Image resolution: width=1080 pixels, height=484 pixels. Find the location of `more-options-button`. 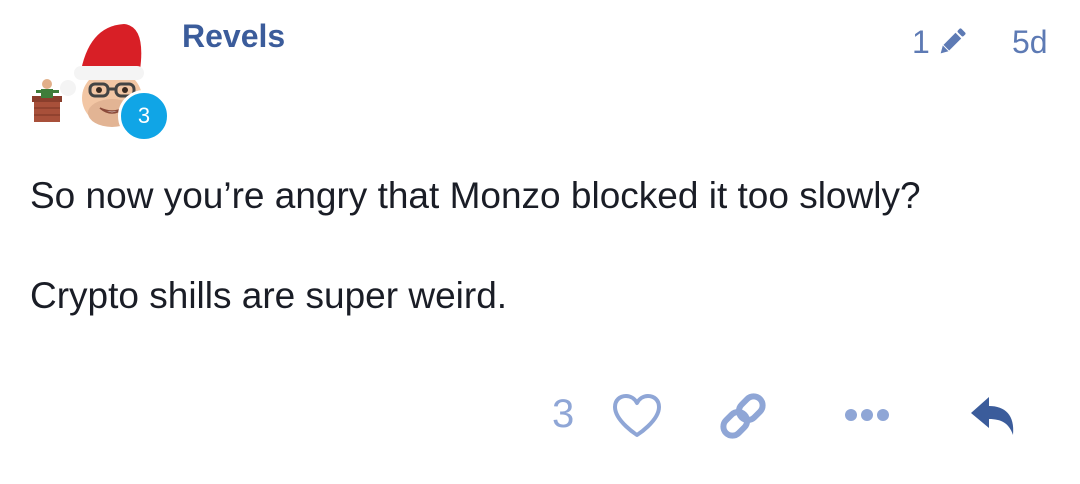

more-options-button is located at coordinates (867, 415).